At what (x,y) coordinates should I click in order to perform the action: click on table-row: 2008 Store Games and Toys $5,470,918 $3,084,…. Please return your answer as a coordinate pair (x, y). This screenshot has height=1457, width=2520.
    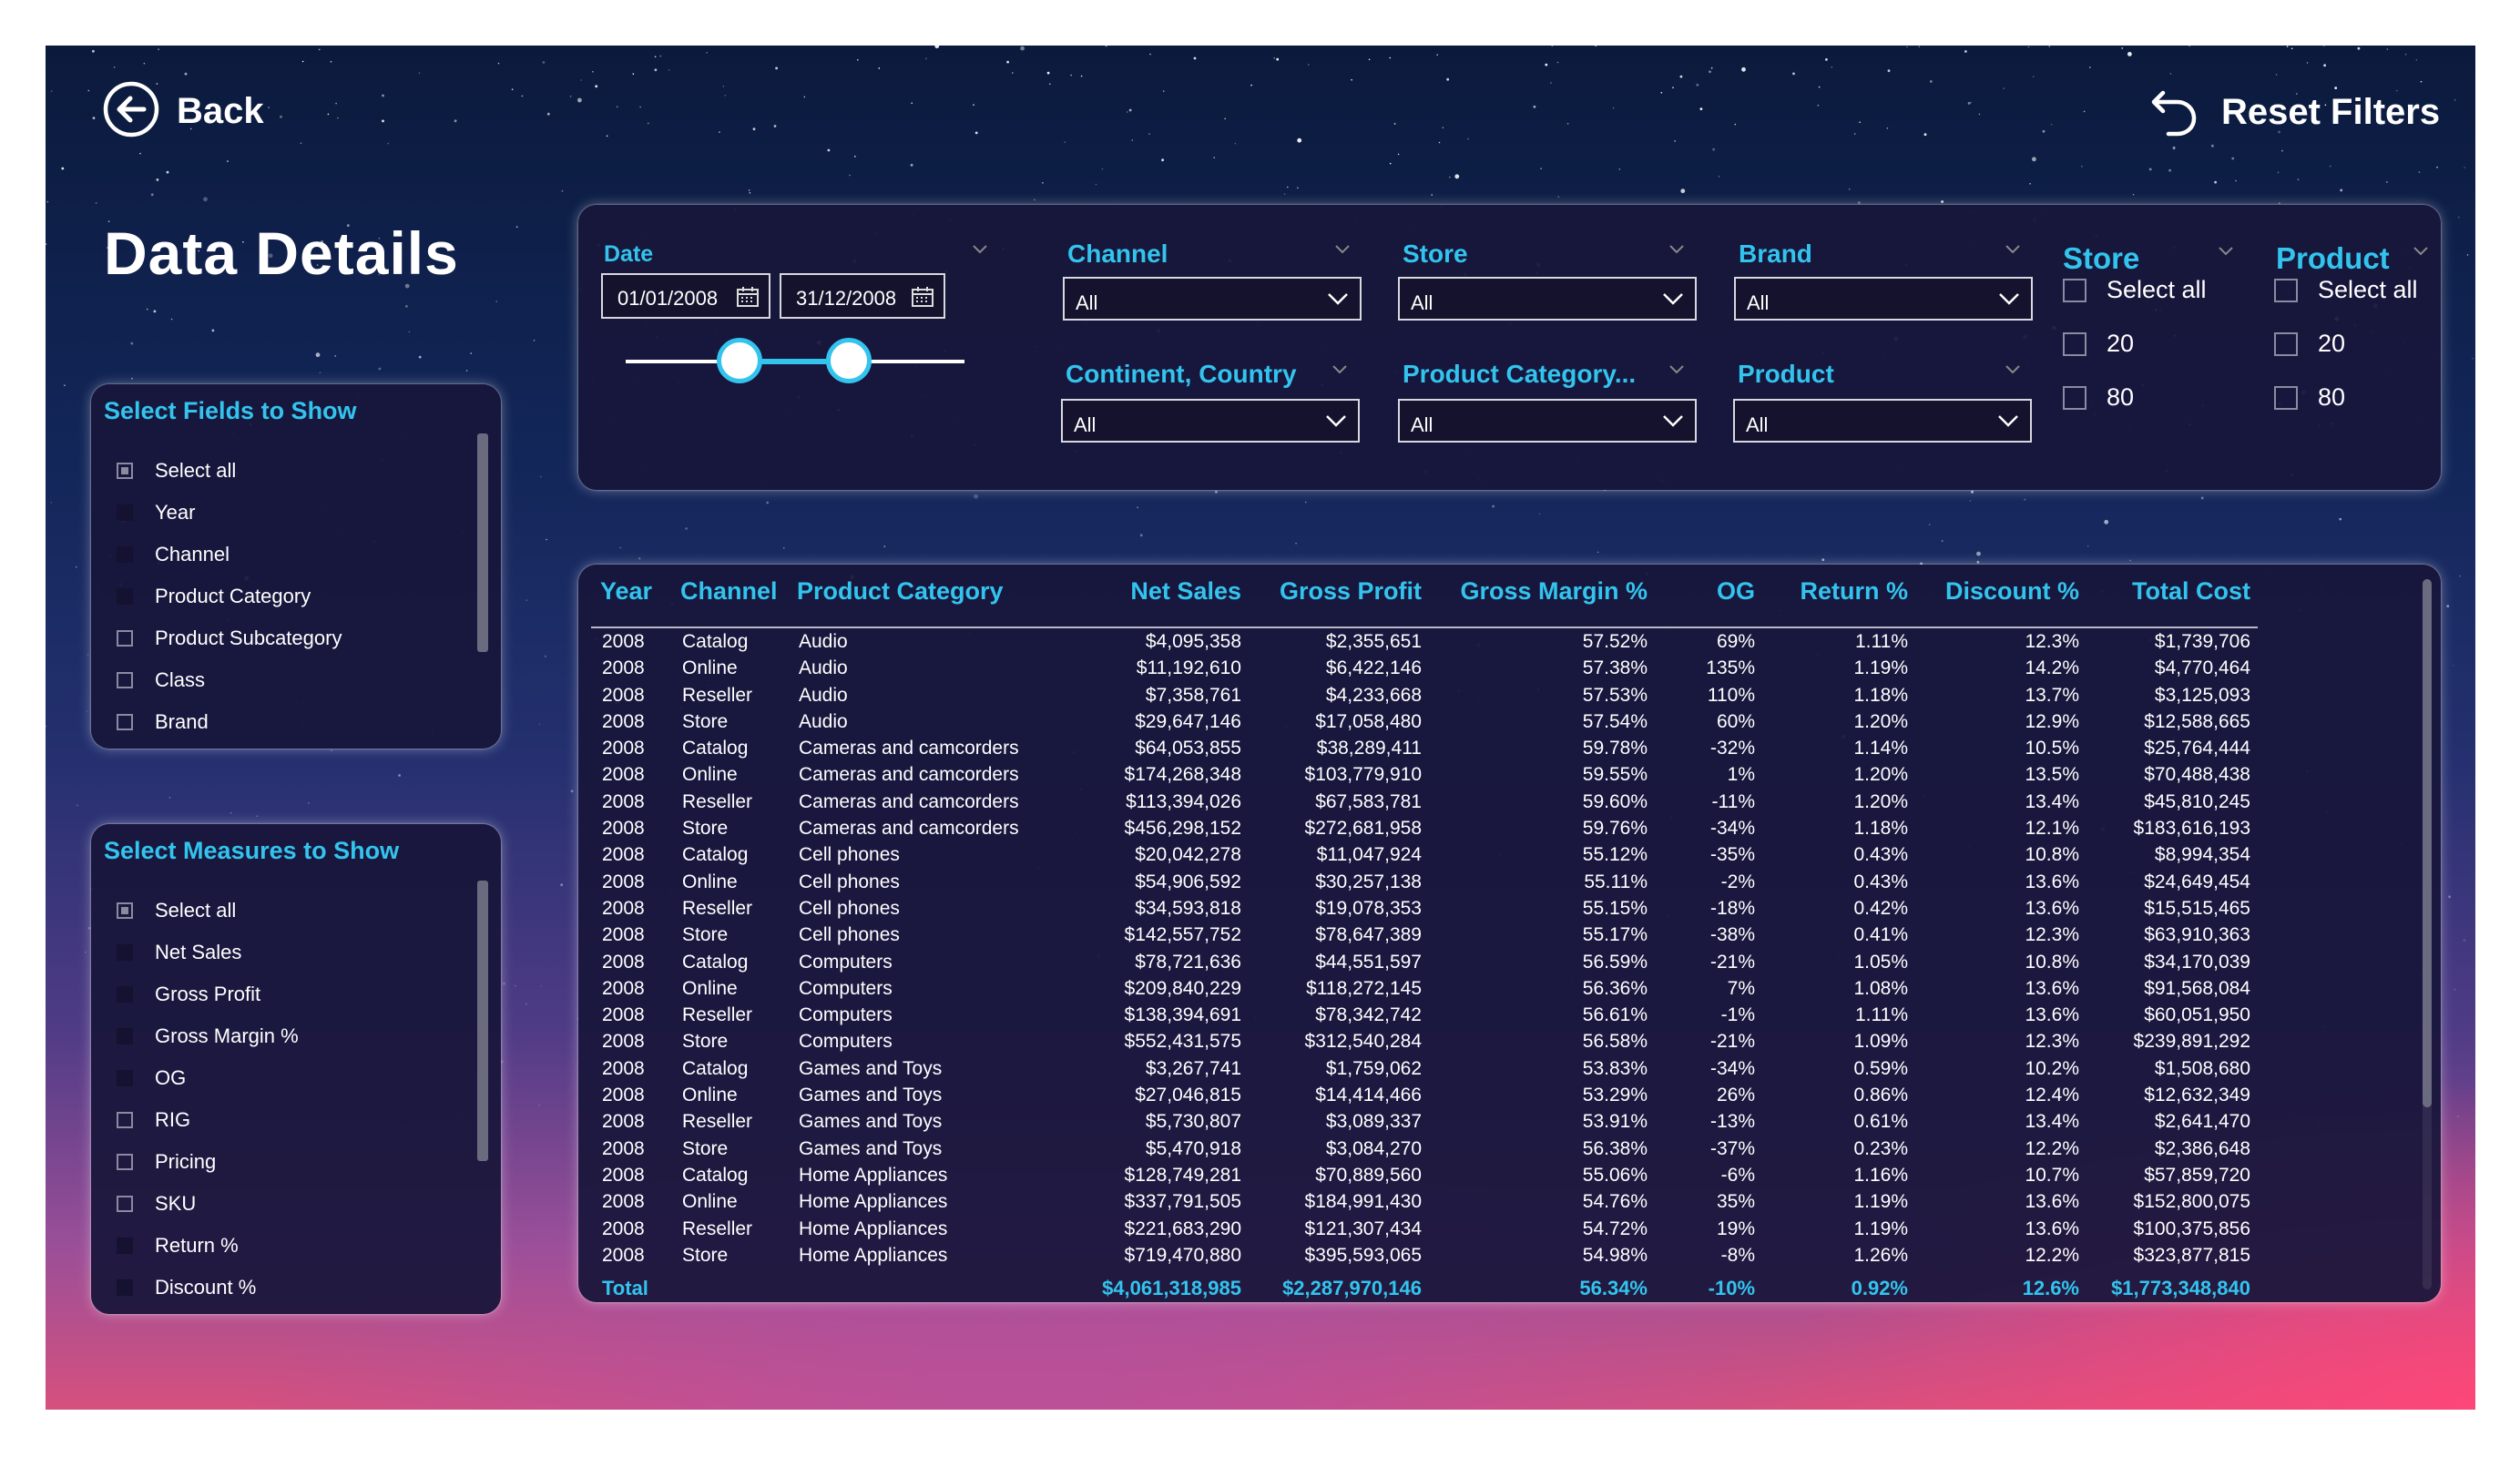
    Looking at the image, I should click on (1425, 1149).